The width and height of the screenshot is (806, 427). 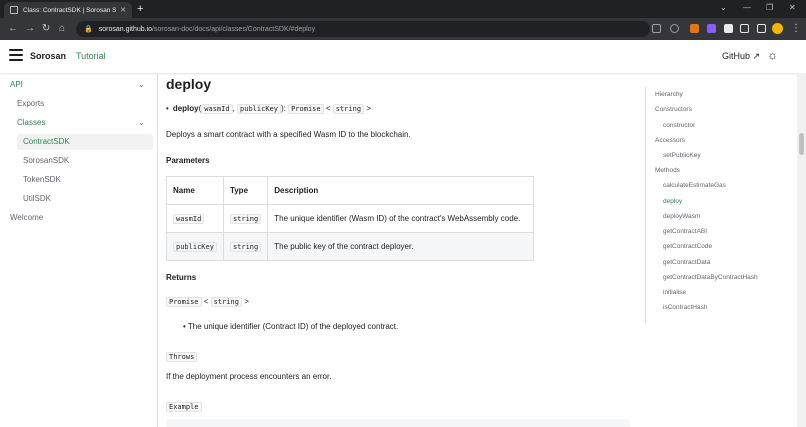 What do you see at coordinates (777, 28) in the screenshot?
I see `profile-avatar` at bounding box center [777, 28].